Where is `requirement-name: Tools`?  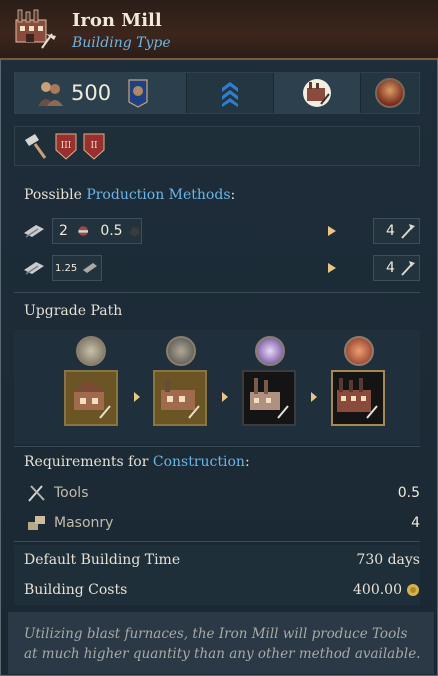
requirement-name: Tools is located at coordinates (71, 493).